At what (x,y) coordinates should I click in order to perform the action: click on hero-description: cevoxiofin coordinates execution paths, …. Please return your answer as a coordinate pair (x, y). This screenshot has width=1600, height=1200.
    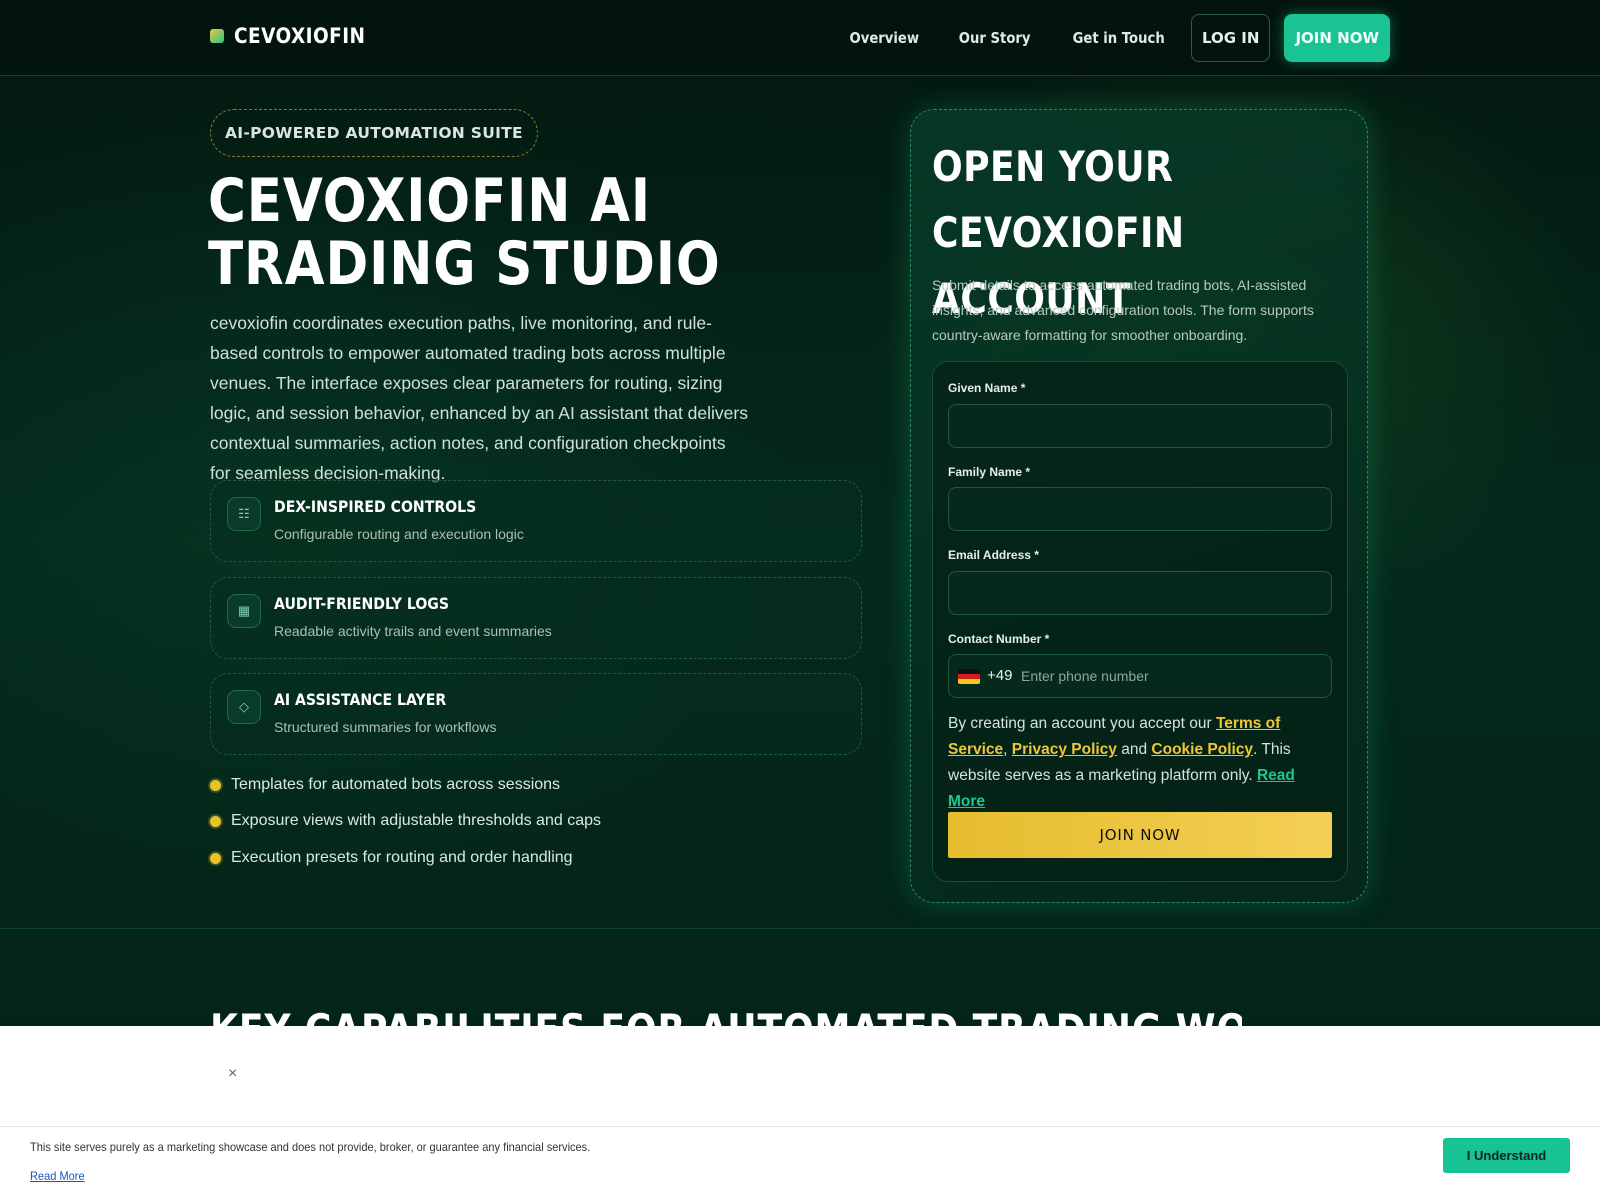
    Looking at the image, I should click on (479, 398).